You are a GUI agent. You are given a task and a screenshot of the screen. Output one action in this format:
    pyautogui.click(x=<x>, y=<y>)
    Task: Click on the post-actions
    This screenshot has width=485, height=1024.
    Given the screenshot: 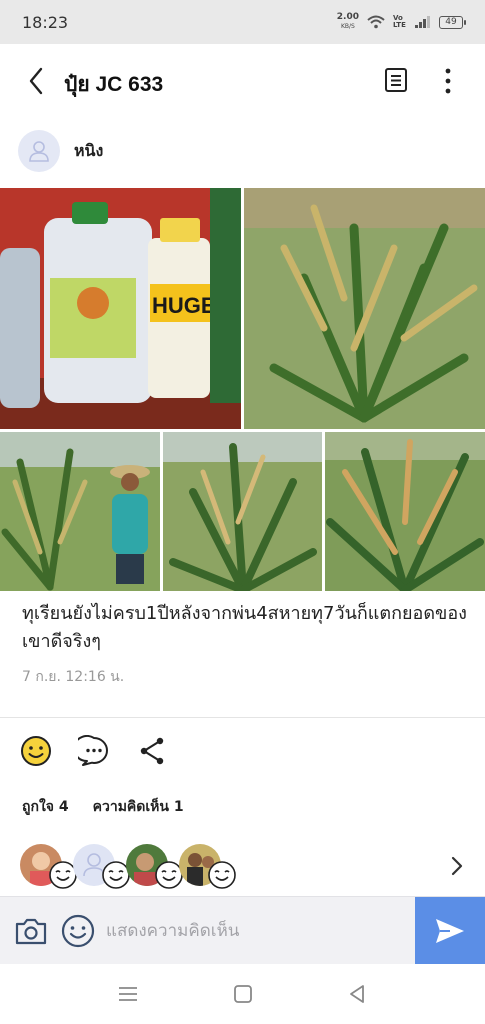 What is the action you would take?
    pyautogui.click(x=94, y=751)
    